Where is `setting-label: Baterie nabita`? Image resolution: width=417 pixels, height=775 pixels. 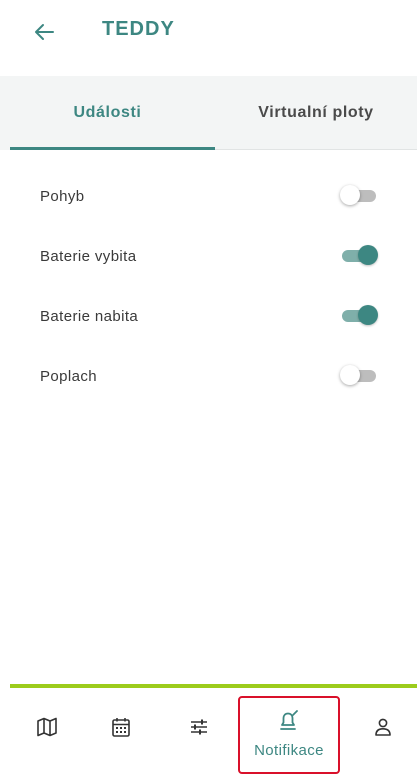 setting-label: Baterie nabita is located at coordinates (89, 316).